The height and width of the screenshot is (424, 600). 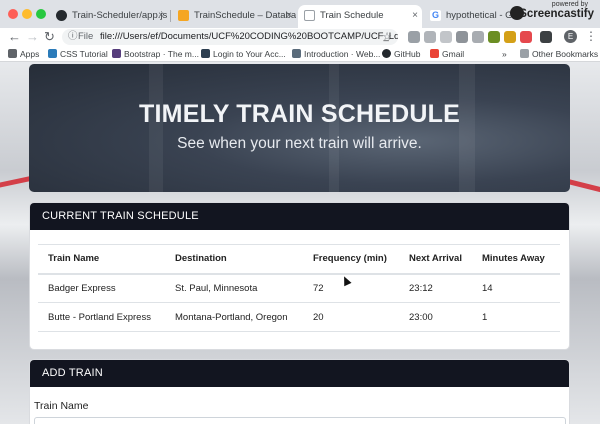 I want to click on bookmark-label: Apps, so click(x=30, y=54).